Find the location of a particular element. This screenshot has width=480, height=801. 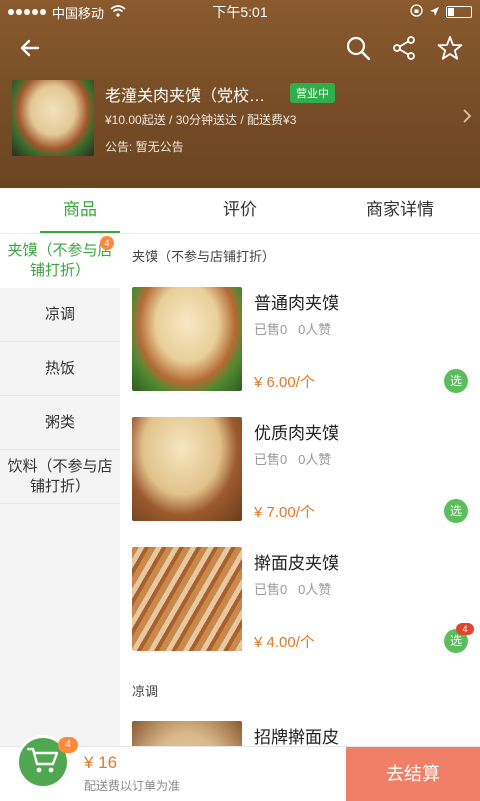

sidebar-item-refan: 热饭 is located at coordinates (60, 369).